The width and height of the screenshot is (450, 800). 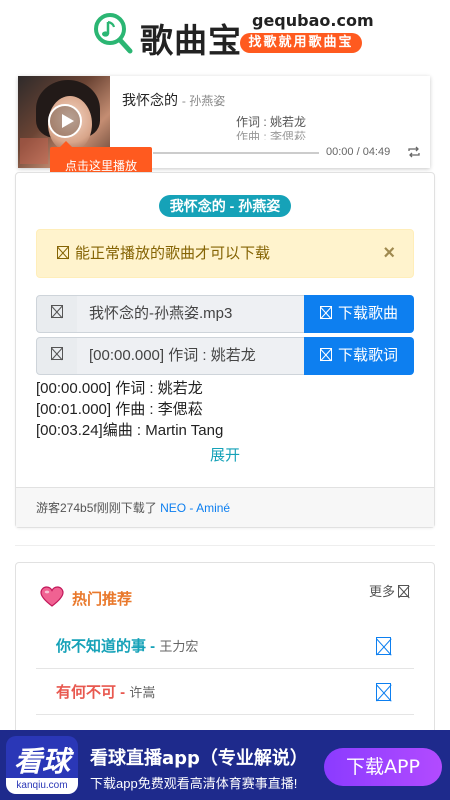 I want to click on play-button, so click(x=65, y=121).